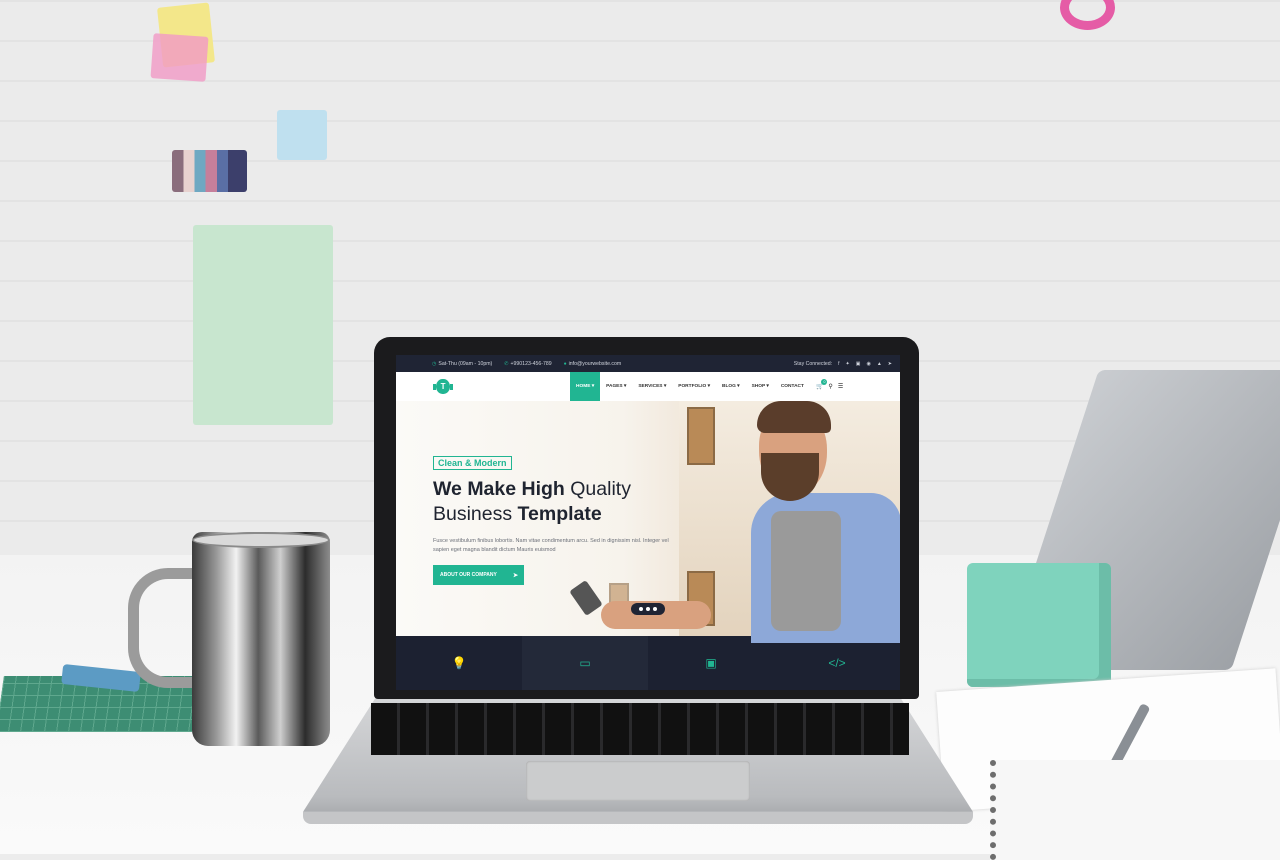 This screenshot has height=860, width=1280. I want to click on headline-bold-1: We Make High, so click(499, 489).